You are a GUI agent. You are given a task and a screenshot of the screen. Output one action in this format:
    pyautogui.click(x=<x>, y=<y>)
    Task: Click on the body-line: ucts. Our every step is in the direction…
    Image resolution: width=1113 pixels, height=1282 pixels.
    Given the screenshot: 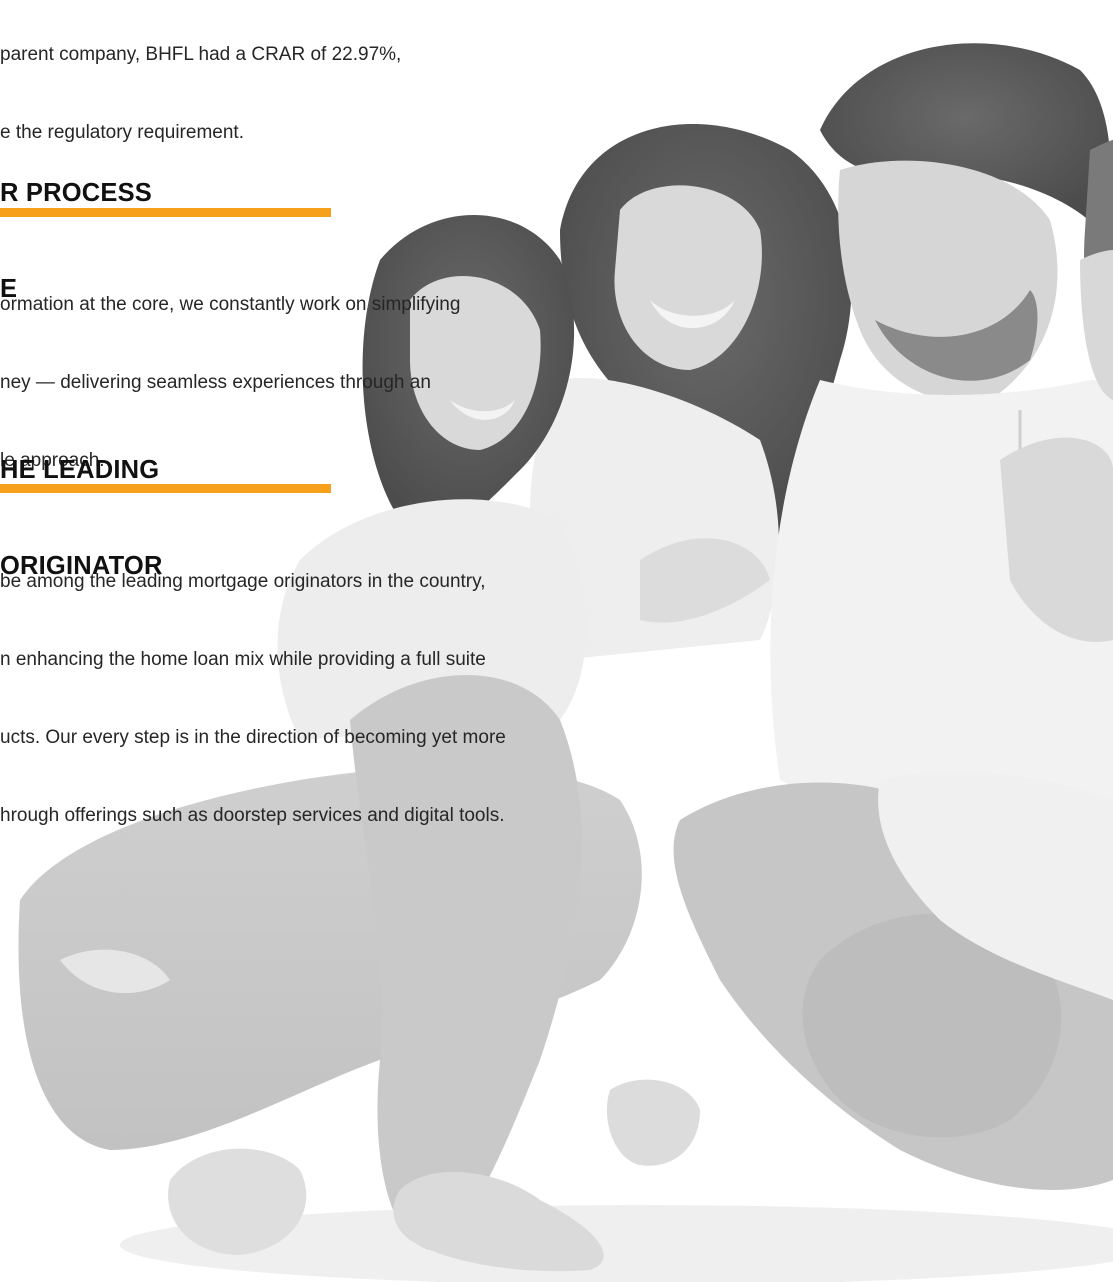 What is the action you would take?
    pyautogui.click(x=253, y=737)
    